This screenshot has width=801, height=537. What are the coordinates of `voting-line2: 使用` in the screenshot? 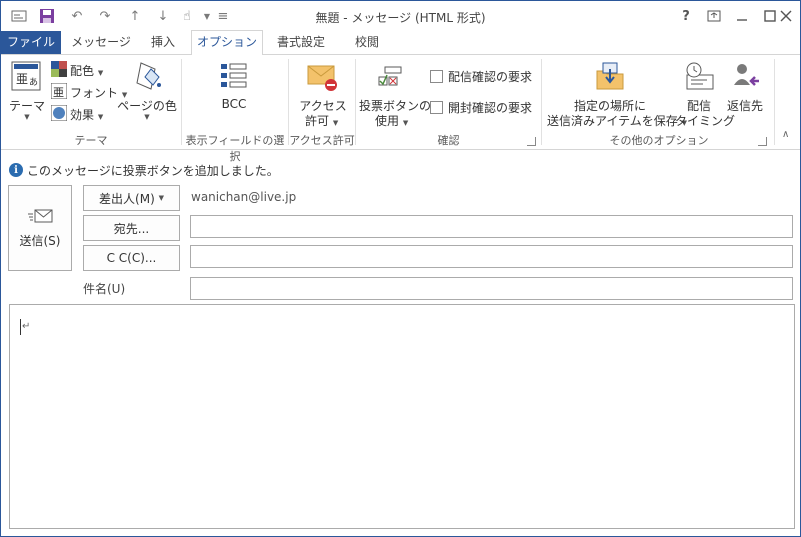 It's located at (387, 121).